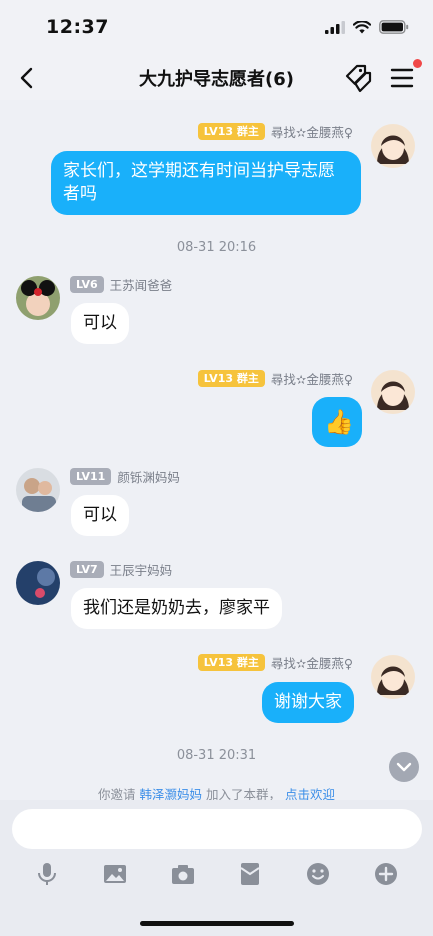 The width and height of the screenshot is (433, 936). I want to click on tag-icon, so click(360, 78).